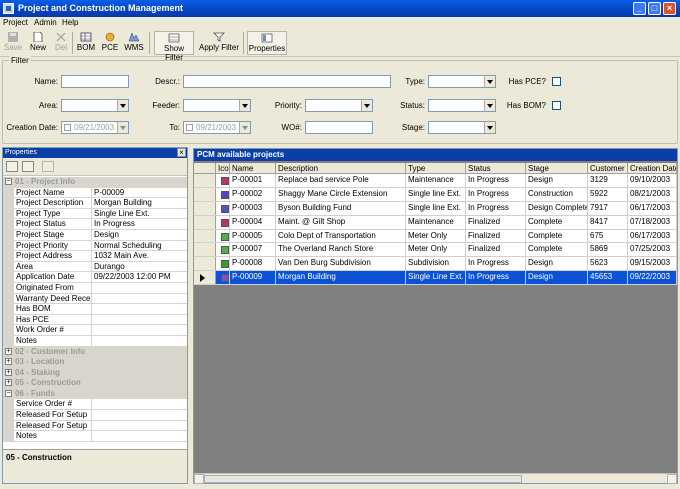  What do you see at coordinates (608, 168) in the screenshot?
I see `column-customer: Customer` at bounding box center [608, 168].